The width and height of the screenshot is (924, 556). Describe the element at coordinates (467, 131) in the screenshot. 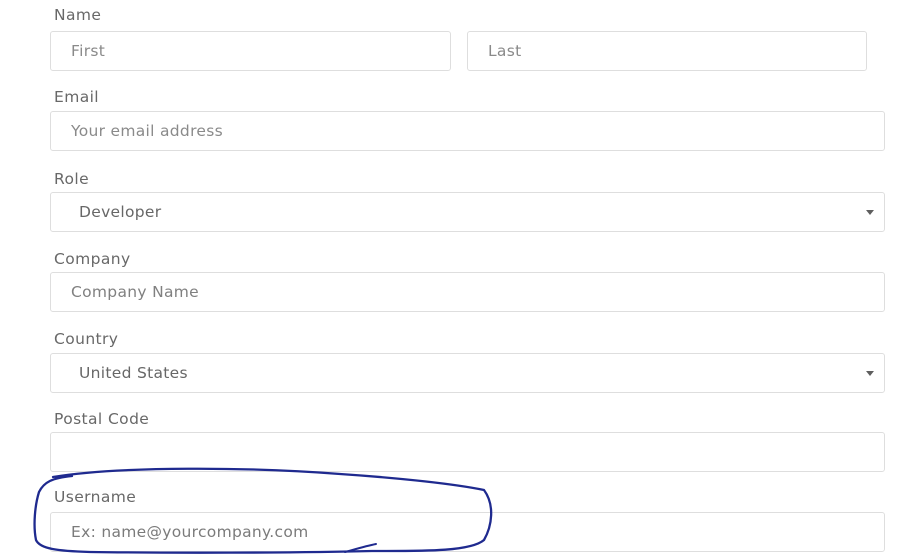

I see `email-input: Your email address` at that location.